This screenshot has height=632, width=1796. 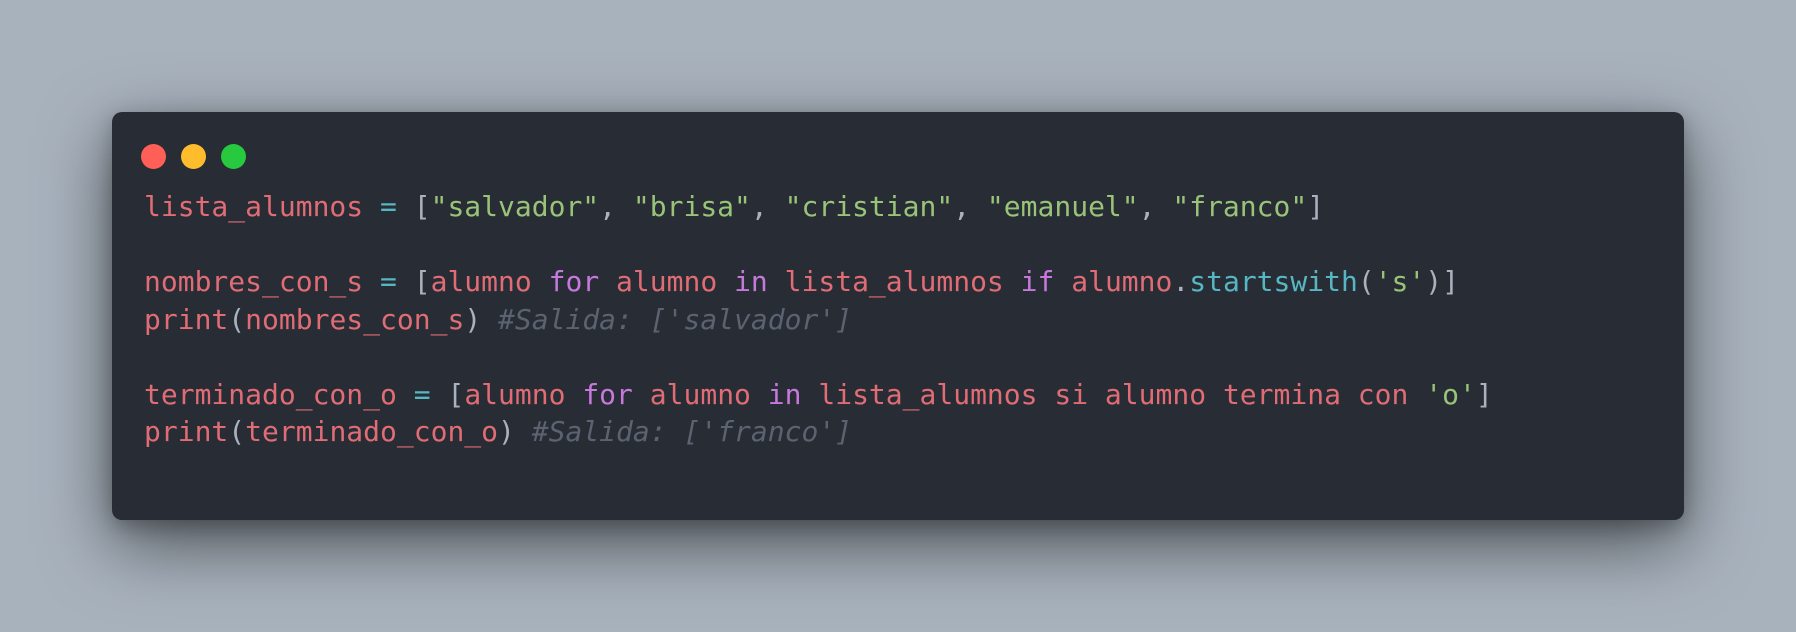 What do you see at coordinates (1240, 206) in the screenshot?
I see `code-token: "franco"` at bounding box center [1240, 206].